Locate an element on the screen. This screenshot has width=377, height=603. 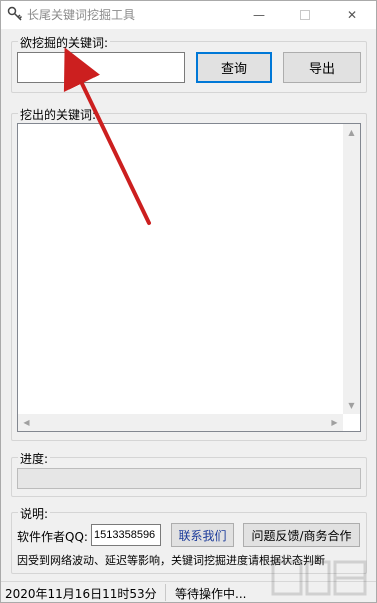
results-group-label: 挖出的关键词: is located at coordinates (58, 114).